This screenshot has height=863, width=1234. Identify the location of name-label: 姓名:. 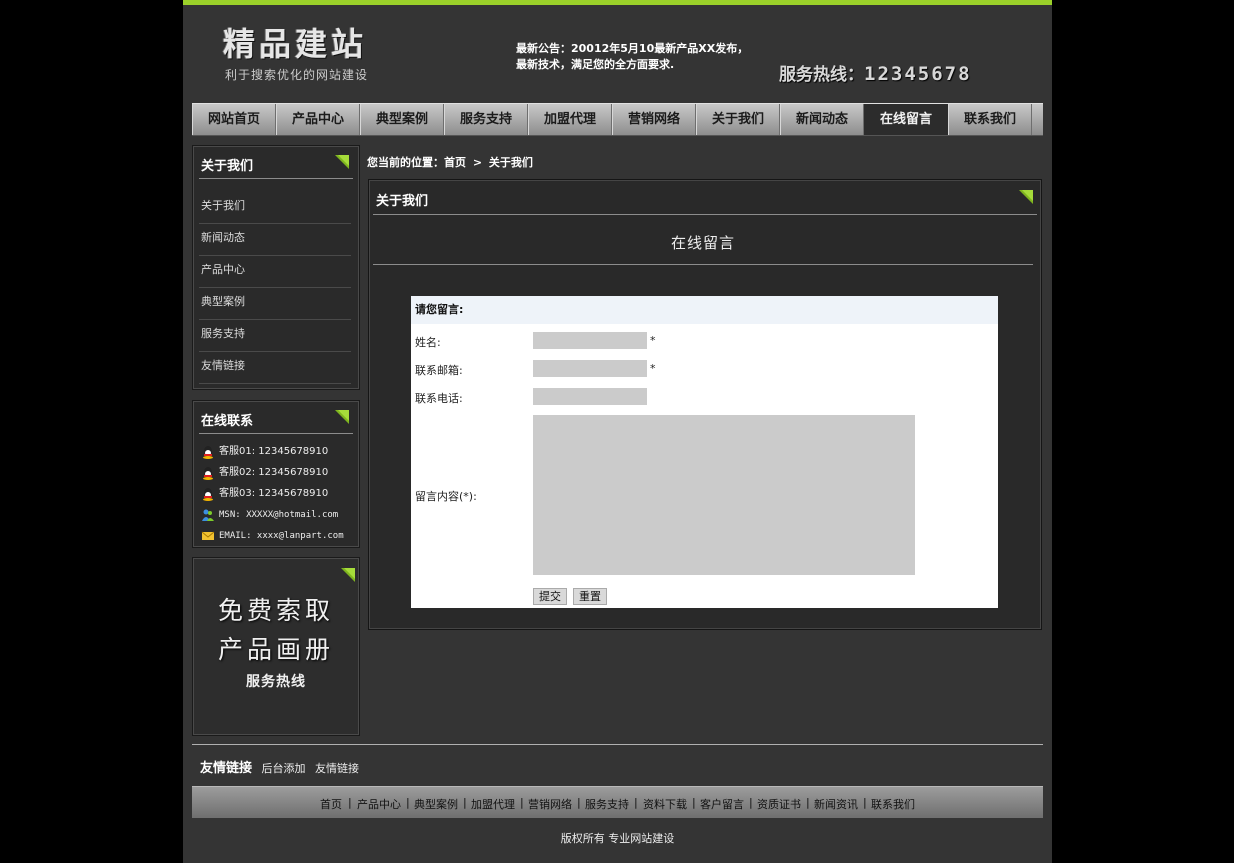
(428, 342).